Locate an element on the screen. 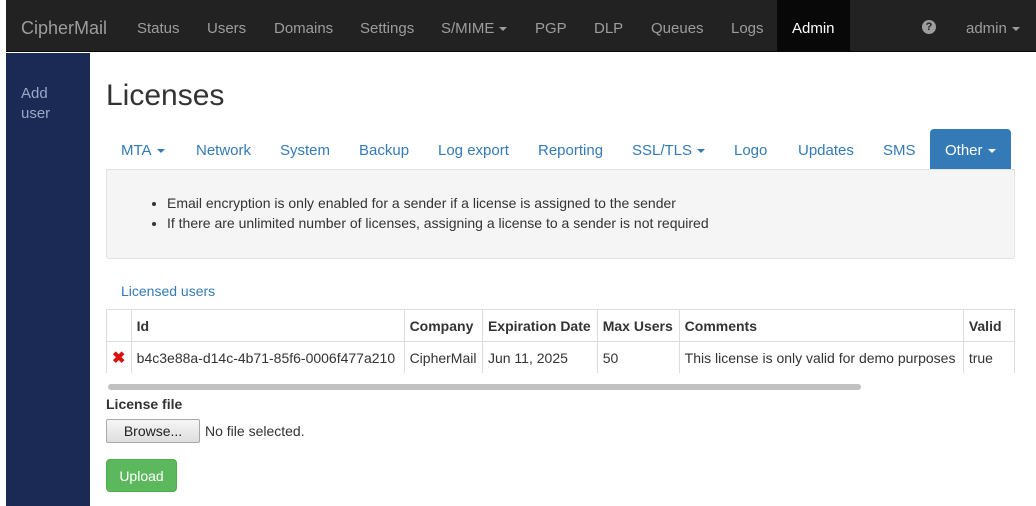 The image size is (1036, 506). column-header-valid: Valid is located at coordinates (988, 325).